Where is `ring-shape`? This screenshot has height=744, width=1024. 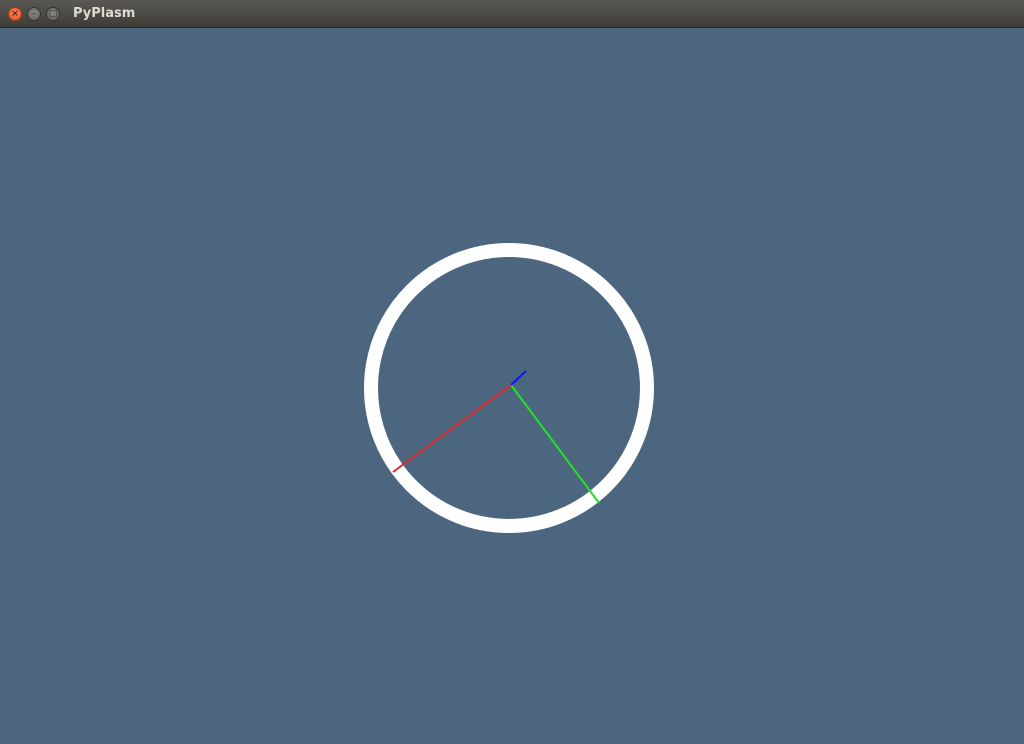
ring-shape is located at coordinates (509, 388).